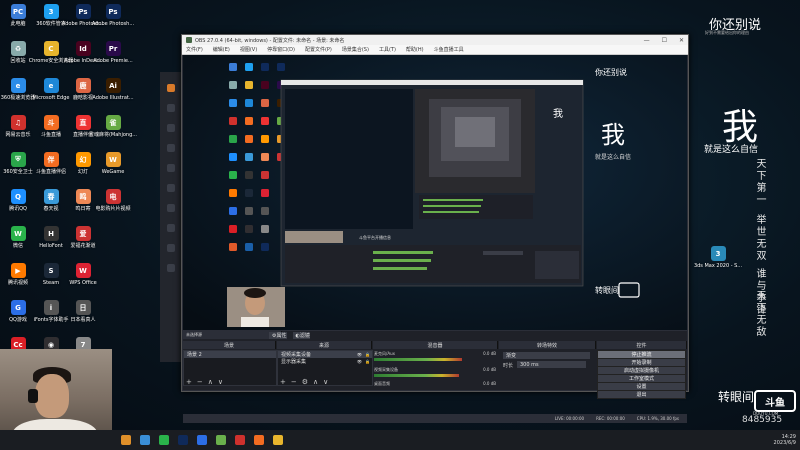  Describe the element at coordinates (18, 96) in the screenshot. I see `desktop-icon: e 360极速浏览器` at that location.